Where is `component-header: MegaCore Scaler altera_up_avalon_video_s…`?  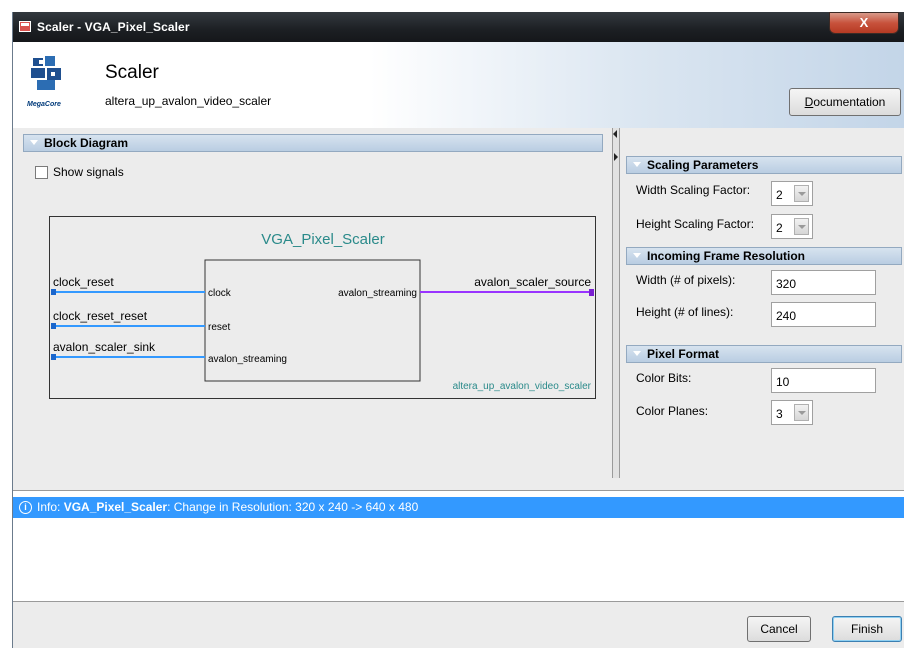
component-header: MegaCore Scaler altera_up_avalon_video_s… is located at coordinates (458, 85).